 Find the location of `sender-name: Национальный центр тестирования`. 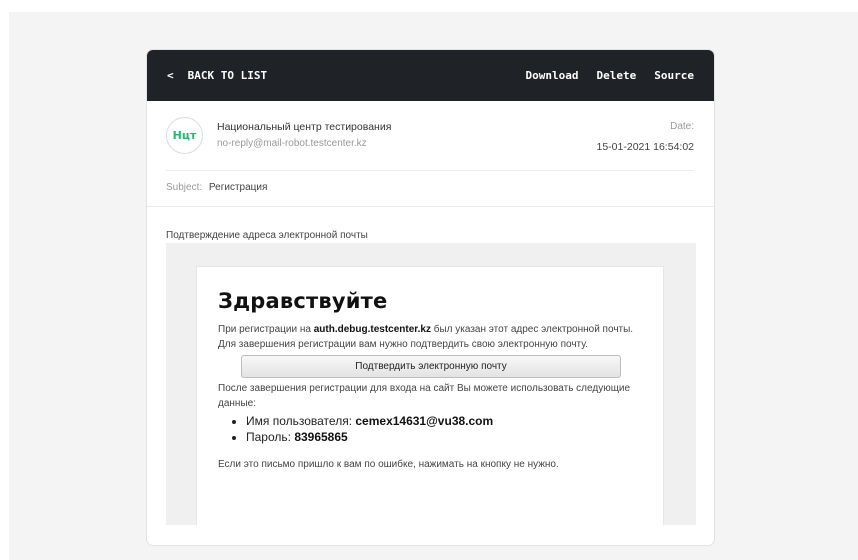

sender-name: Национальный центр тестирования is located at coordinates (304, 127).